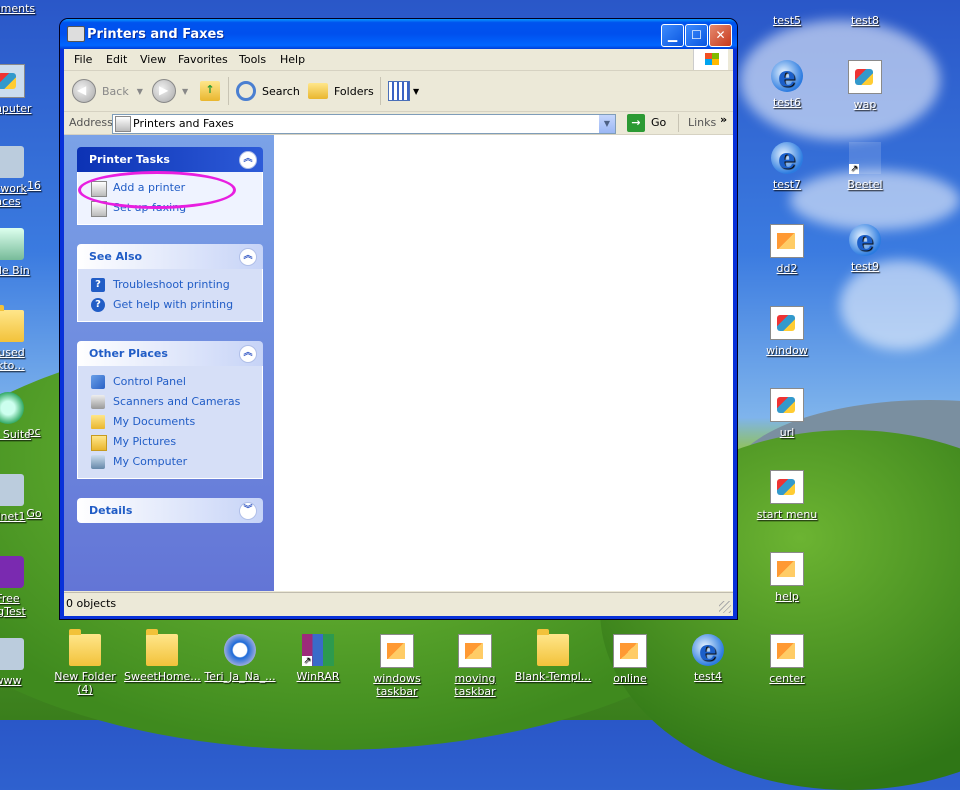 The width and height of the screenshot is (960, 790). I want to click on views-button: ▼, so click(403, 91).